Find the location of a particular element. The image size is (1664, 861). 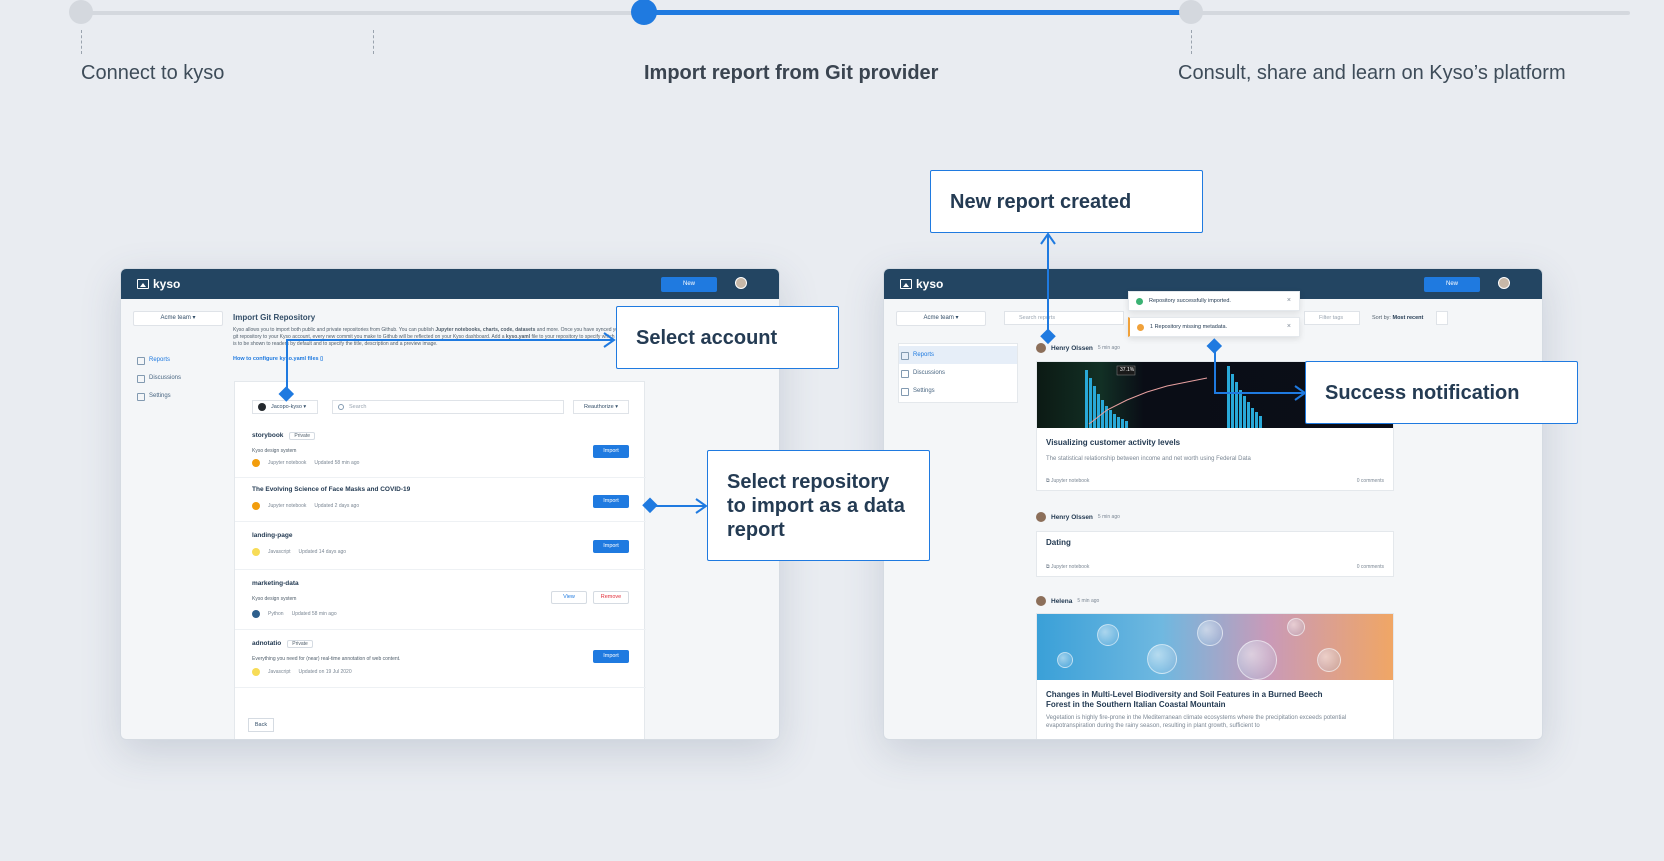

repo-updated: Updated 2 days ago is located at coordinates (337, 506).